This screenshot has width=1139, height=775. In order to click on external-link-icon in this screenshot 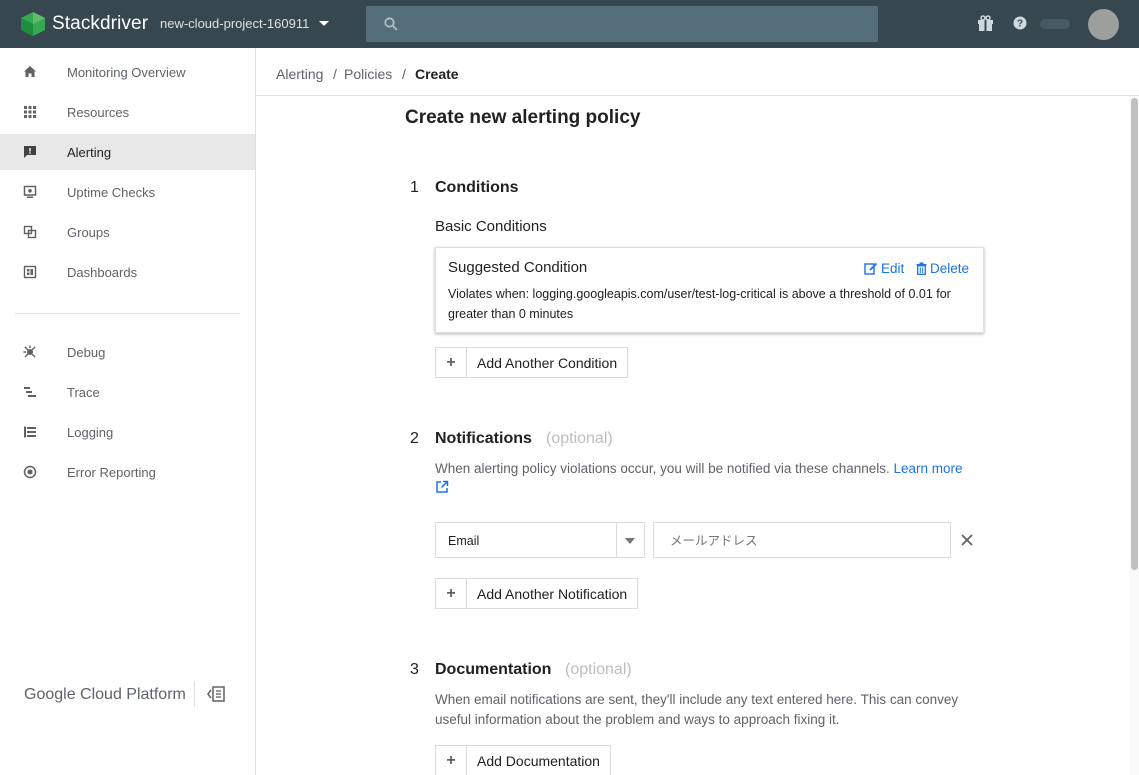, I will do `click(442, 487)`.